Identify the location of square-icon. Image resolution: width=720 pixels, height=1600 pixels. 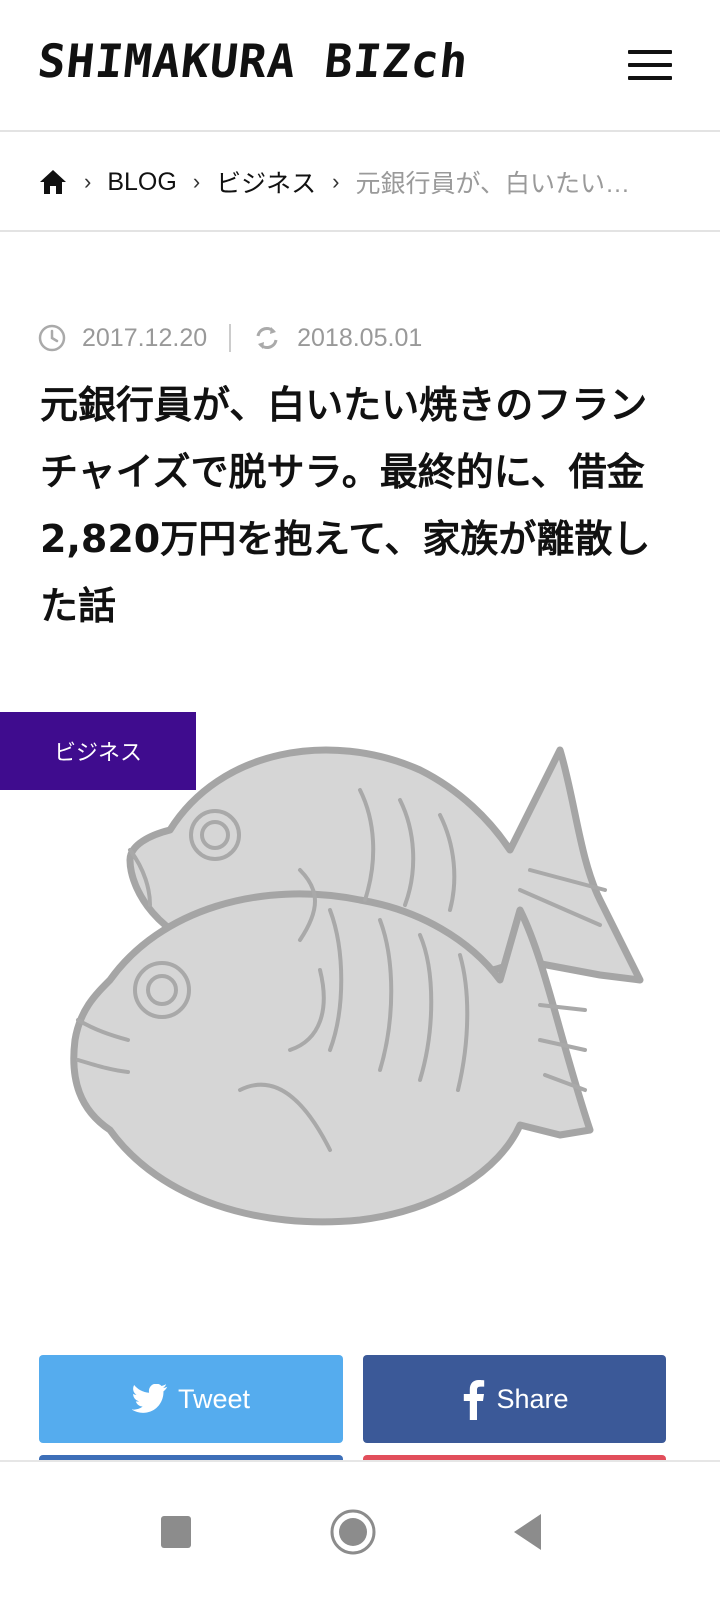
(176, 1532).